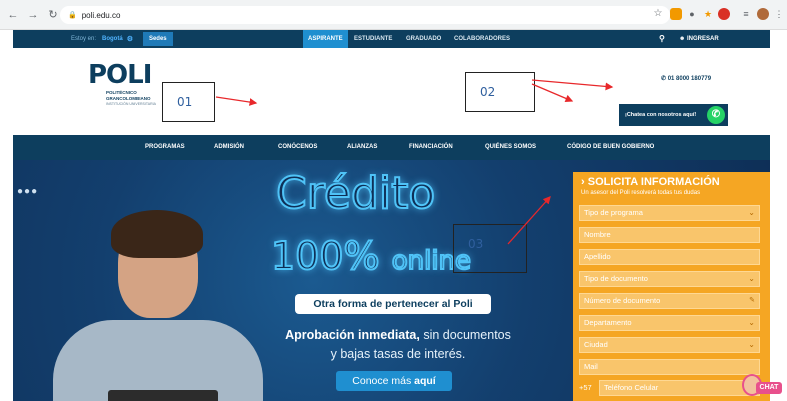 This screenshot has width=787, height=401. I want to click on annotation-box: 02, so click(500, 92).